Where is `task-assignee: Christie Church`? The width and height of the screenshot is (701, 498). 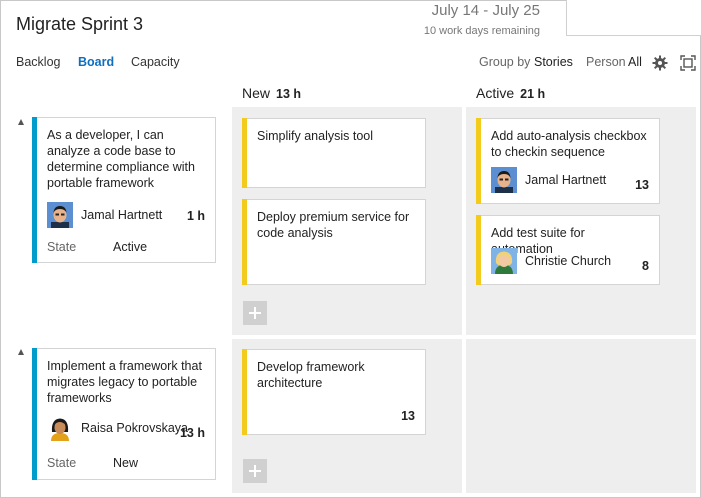 task-assignee: Christie Church is located at coordinates (551, 261).